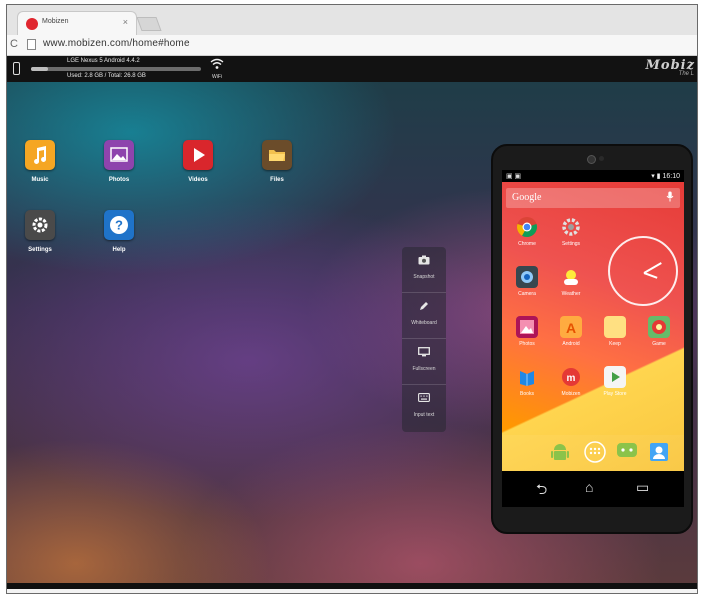 This screenshot has width=705, height=599. Describe the element at coordinates (650, 275) in the screenshot. I see `clock-hour-hand` at that location.